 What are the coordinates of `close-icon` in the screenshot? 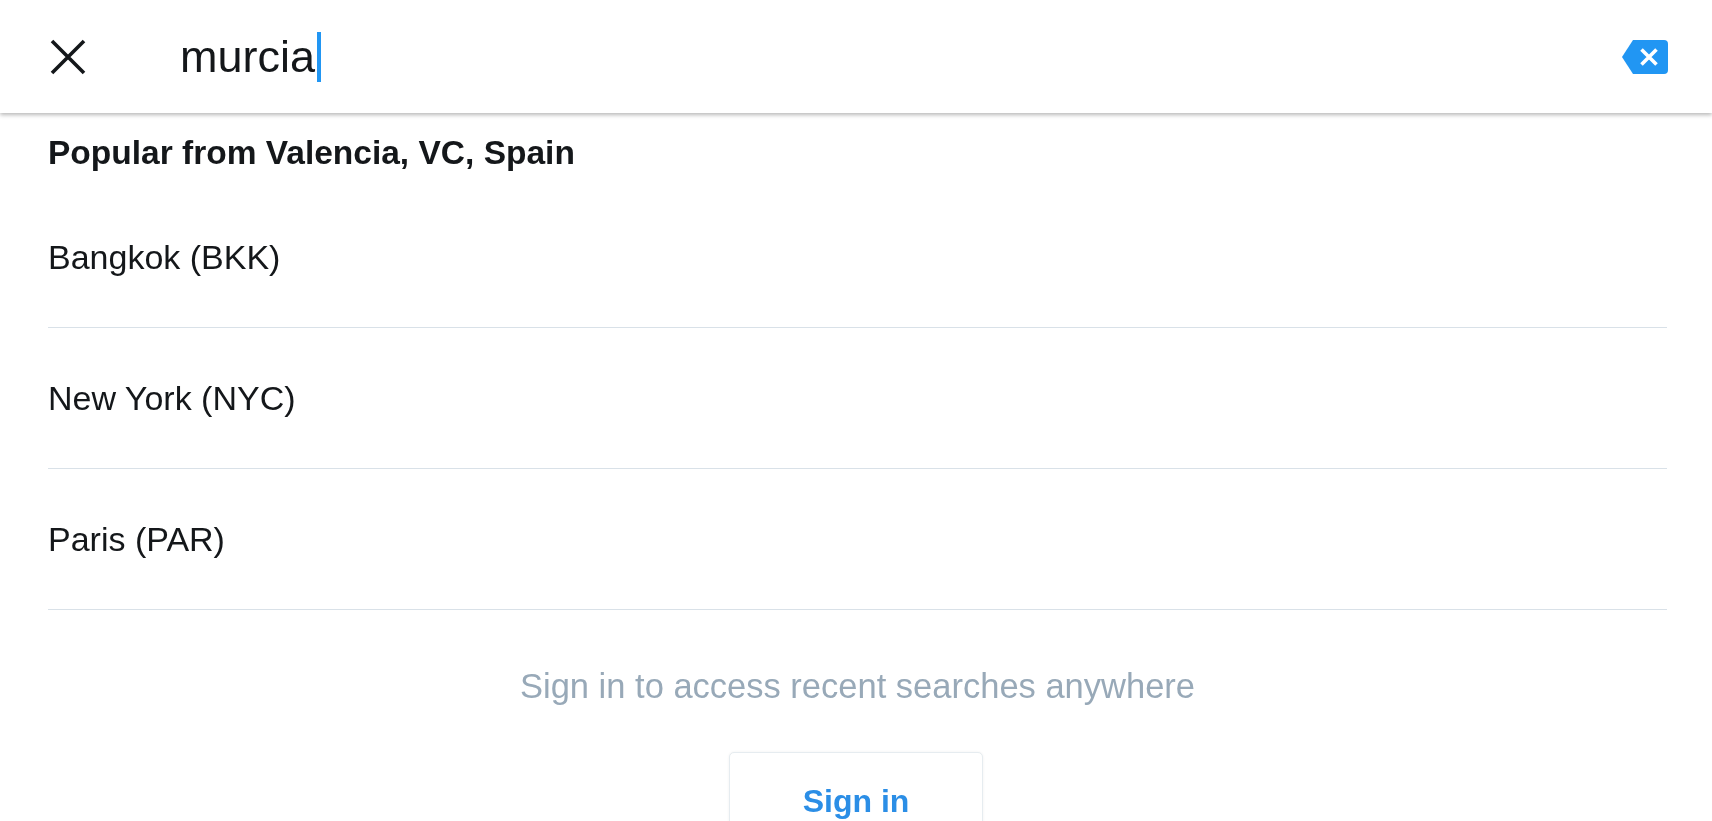 It's located at (68, 56).